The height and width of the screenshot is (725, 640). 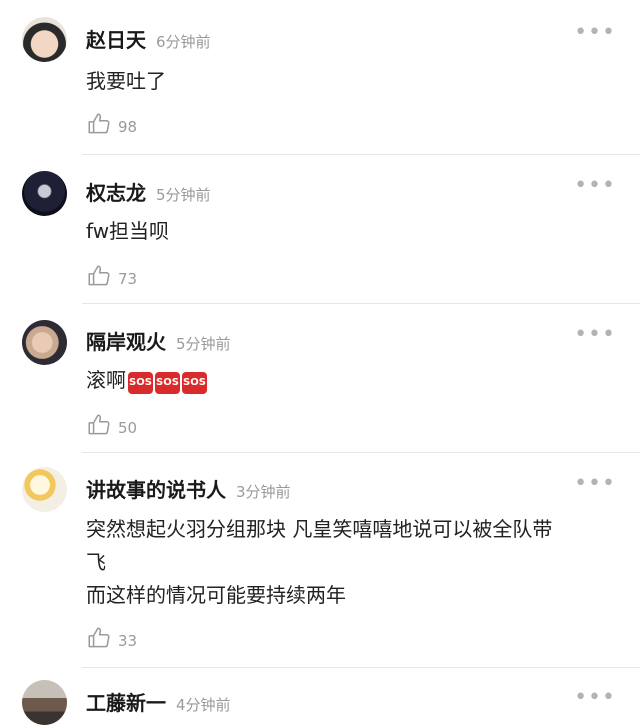 What do you see at coordinates (320, 696) in the screenshot?
I see `comment-item: 工藤新一 4分钟前 •••` at bounding box center [320, 696].